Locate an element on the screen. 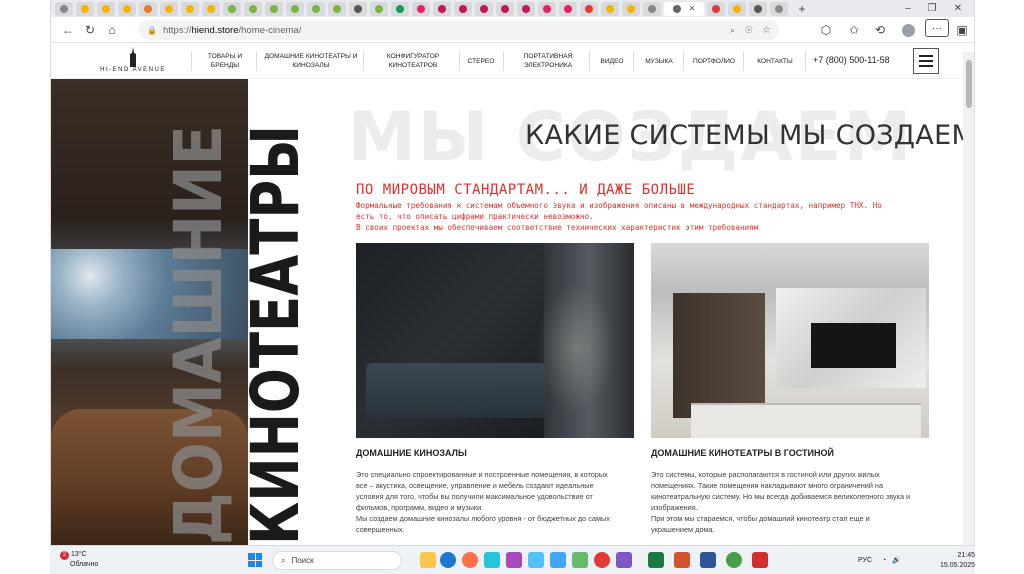 This screenshot has width=1024, height=574. card-text-line: украшением дома. is located at coordinates (683, 529).